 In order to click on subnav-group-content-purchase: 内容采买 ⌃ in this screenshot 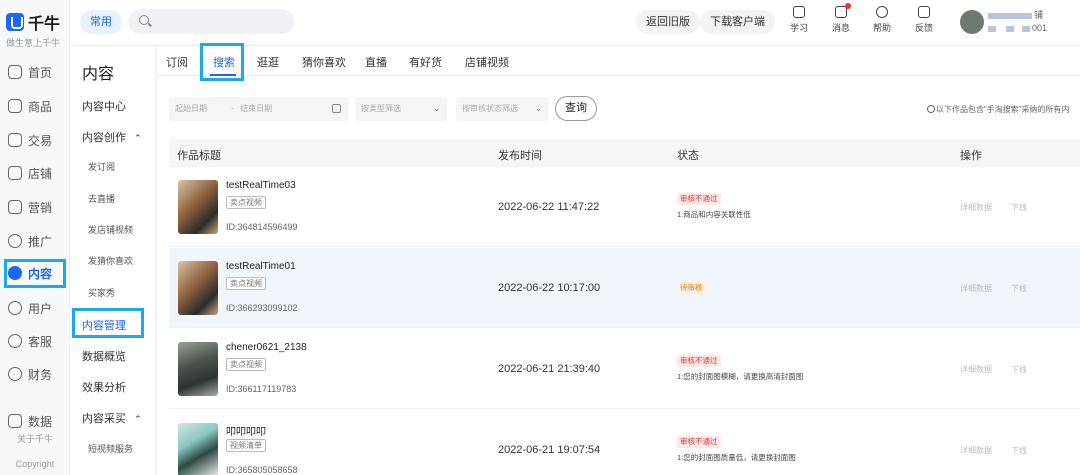, I will do `click(112, 418)`.